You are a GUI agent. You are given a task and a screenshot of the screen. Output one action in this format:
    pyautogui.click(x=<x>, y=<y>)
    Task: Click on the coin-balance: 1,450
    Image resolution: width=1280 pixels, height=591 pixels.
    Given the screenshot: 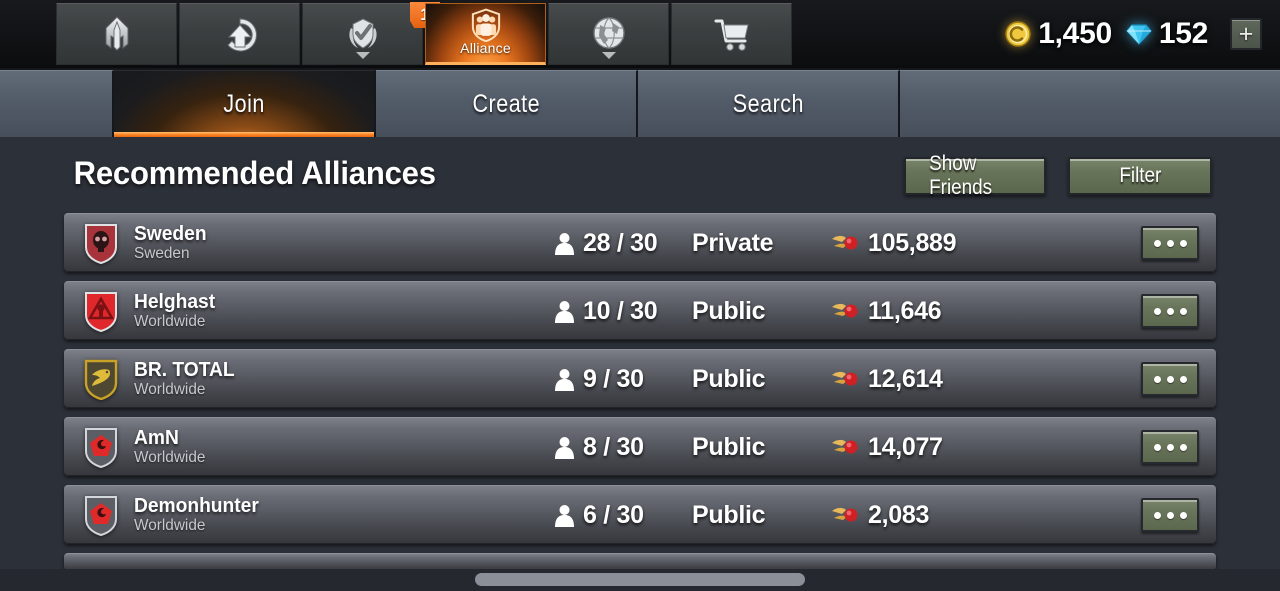 What is the action you would take?
    pyautogui.click(x=1058, y=34)
    